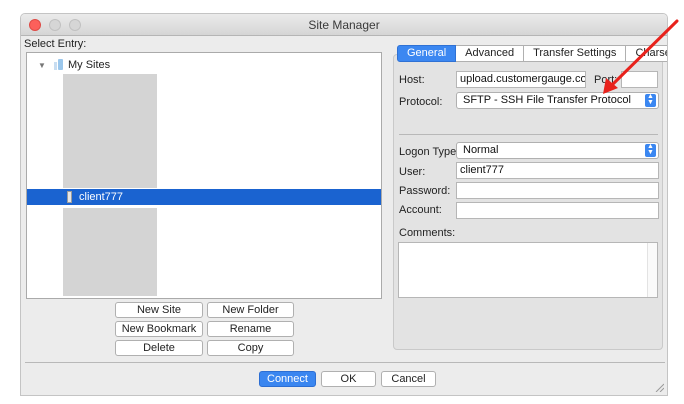 This screenshot has width=684, height=404. I want to click on logon-type-value: Normal, so click(481, 150).